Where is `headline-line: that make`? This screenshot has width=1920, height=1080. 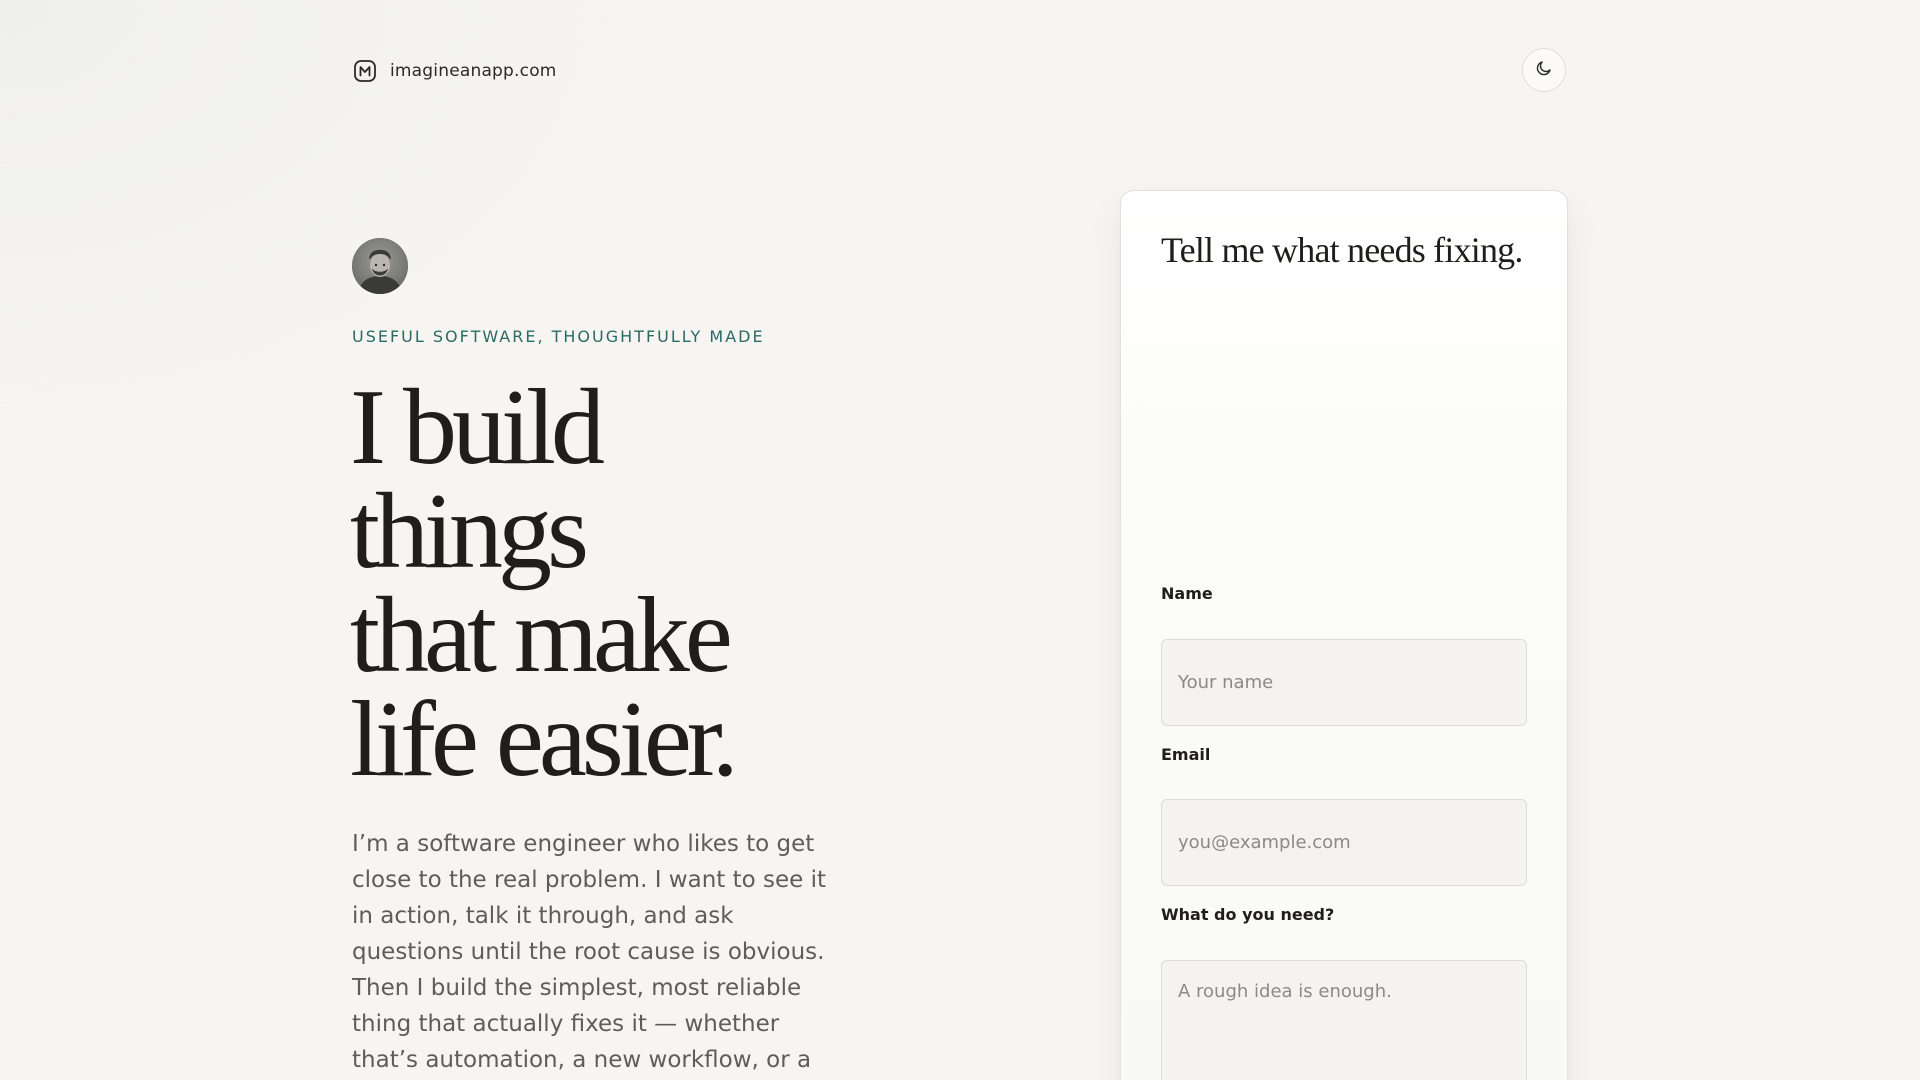 headline-line: that make is located at coordinates (541, 635).